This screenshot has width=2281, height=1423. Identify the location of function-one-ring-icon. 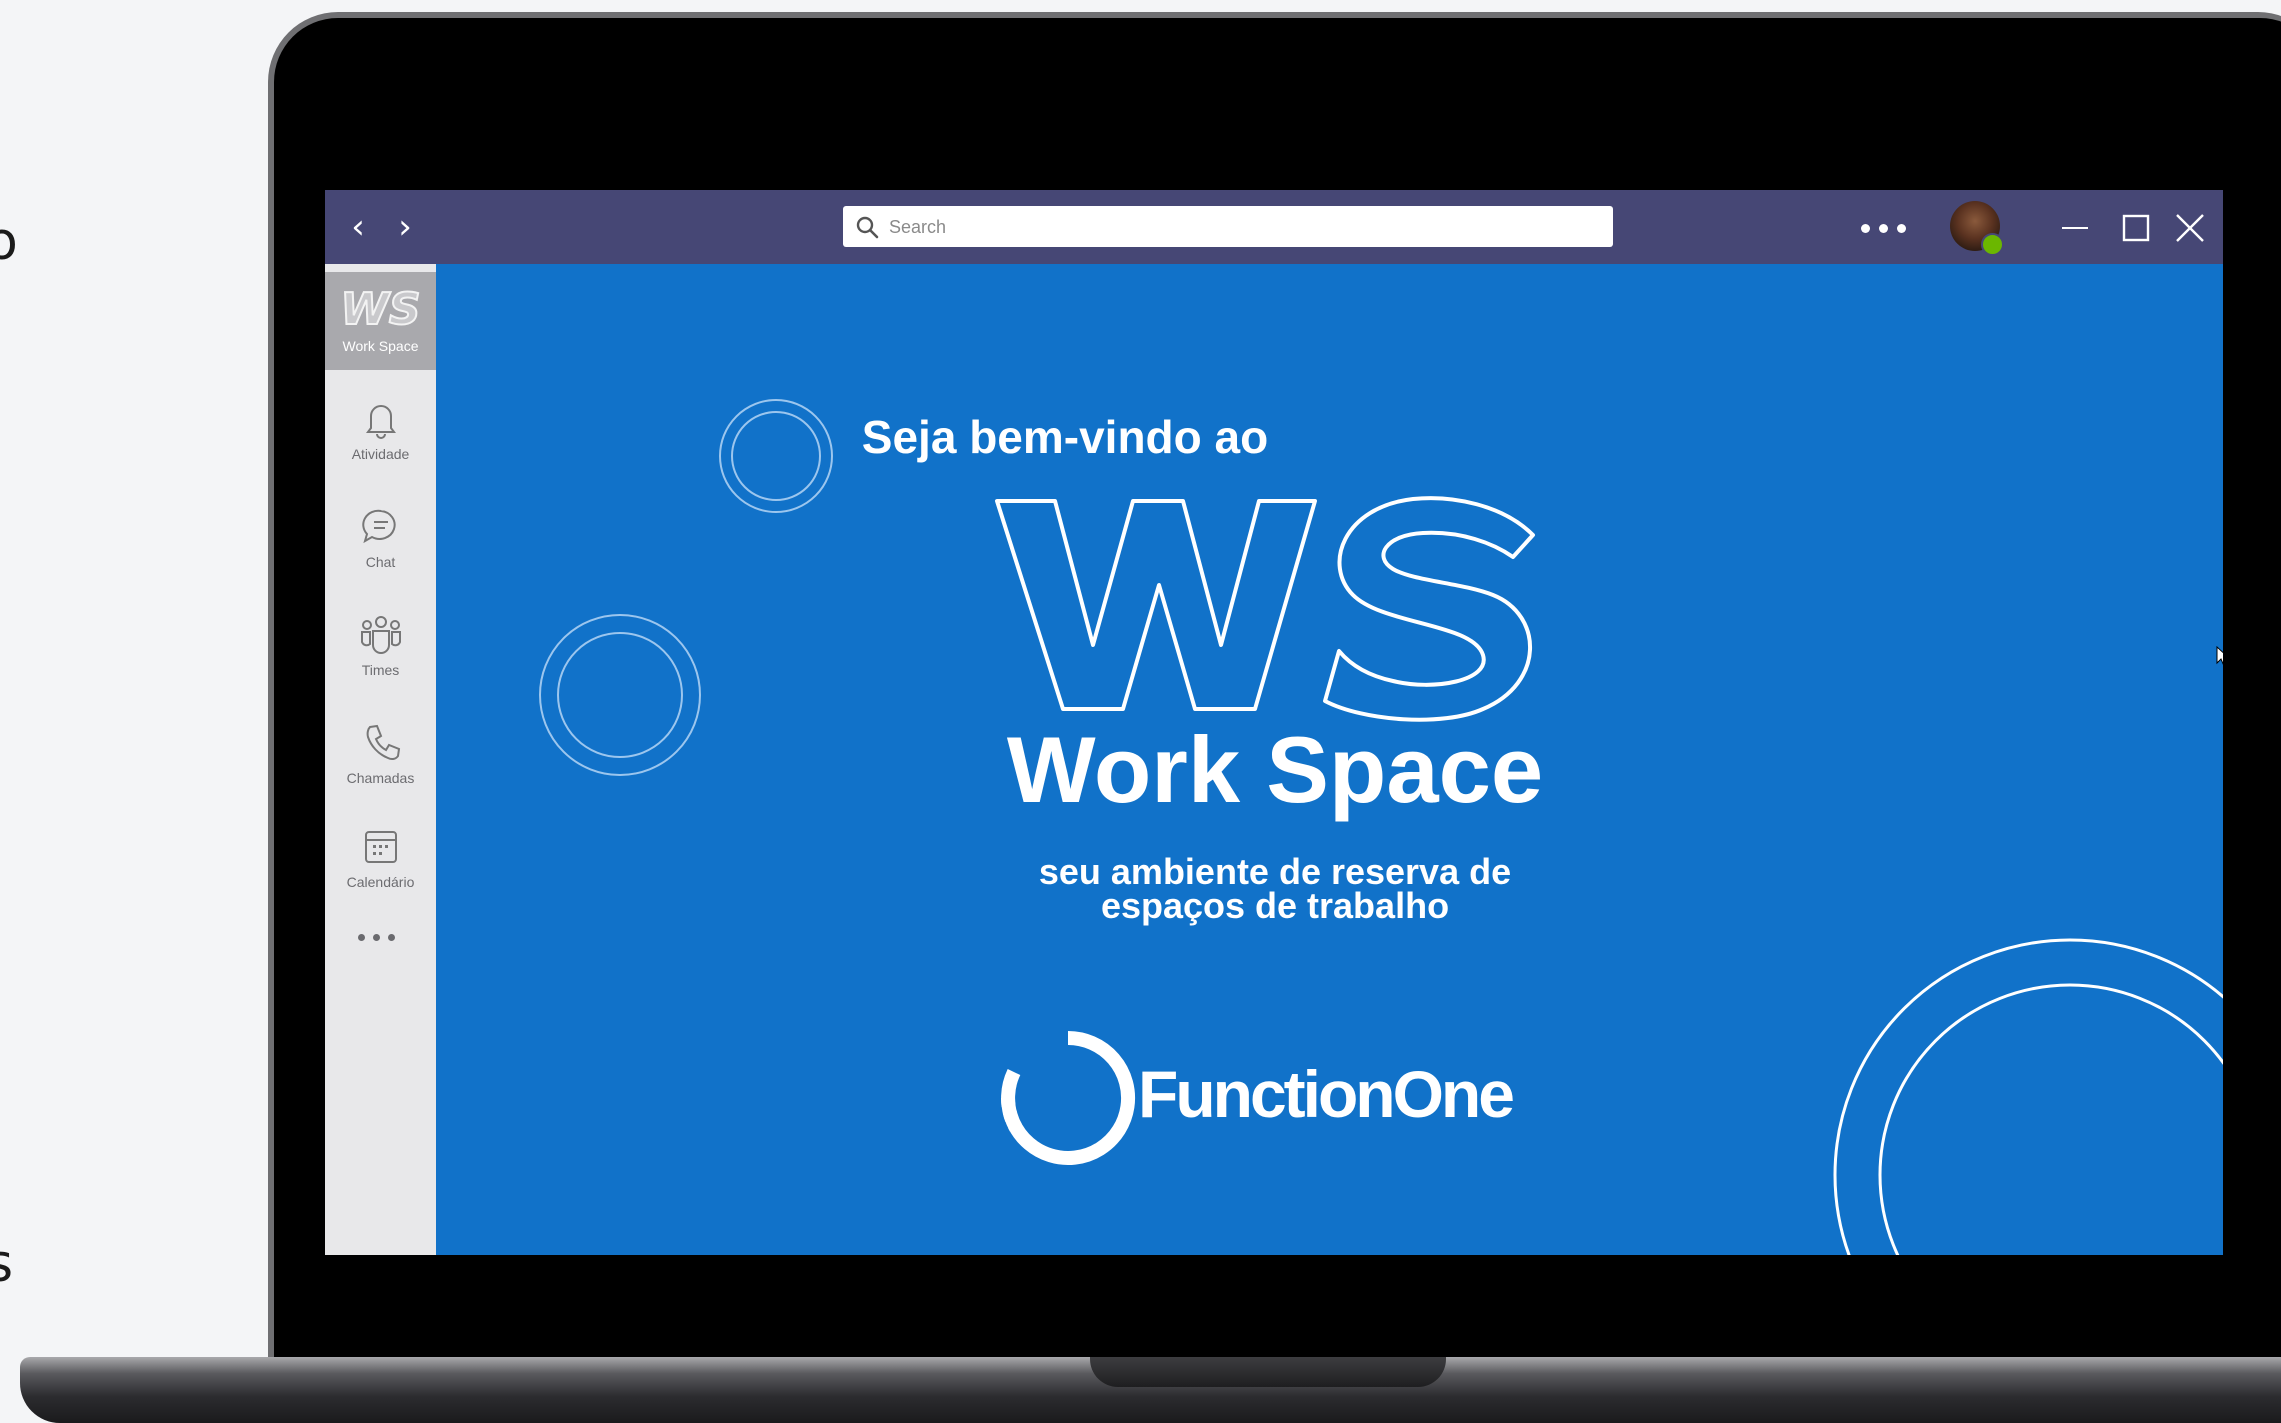
(1068, 1098).